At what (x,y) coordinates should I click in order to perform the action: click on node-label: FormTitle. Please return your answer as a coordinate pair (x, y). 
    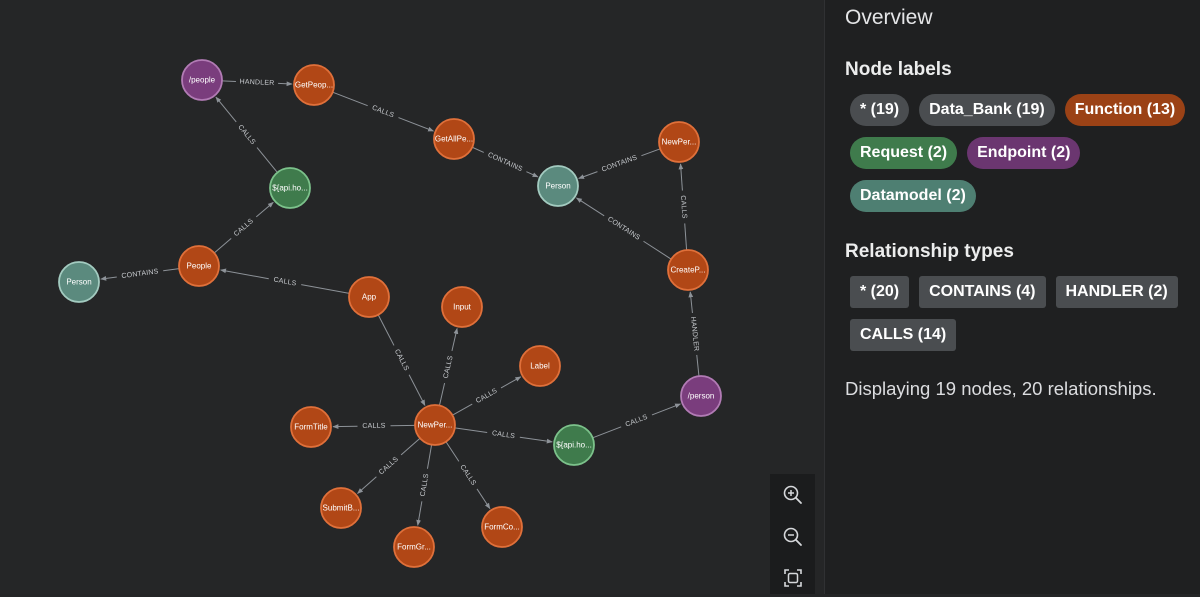
    Looking at the image, I should click on (311, 427).